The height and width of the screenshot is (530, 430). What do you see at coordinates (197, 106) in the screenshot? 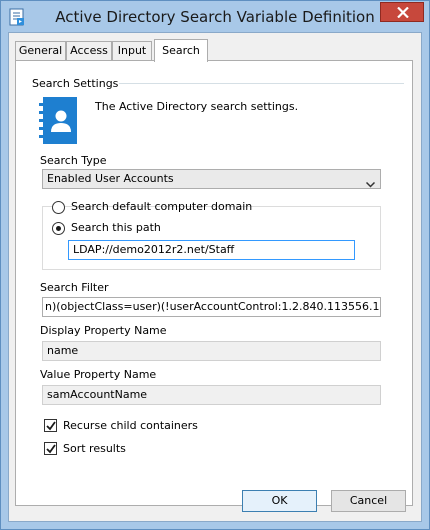
I see `search-settings-description: The Active Directory search settings.` at bounding box center [197, 106].